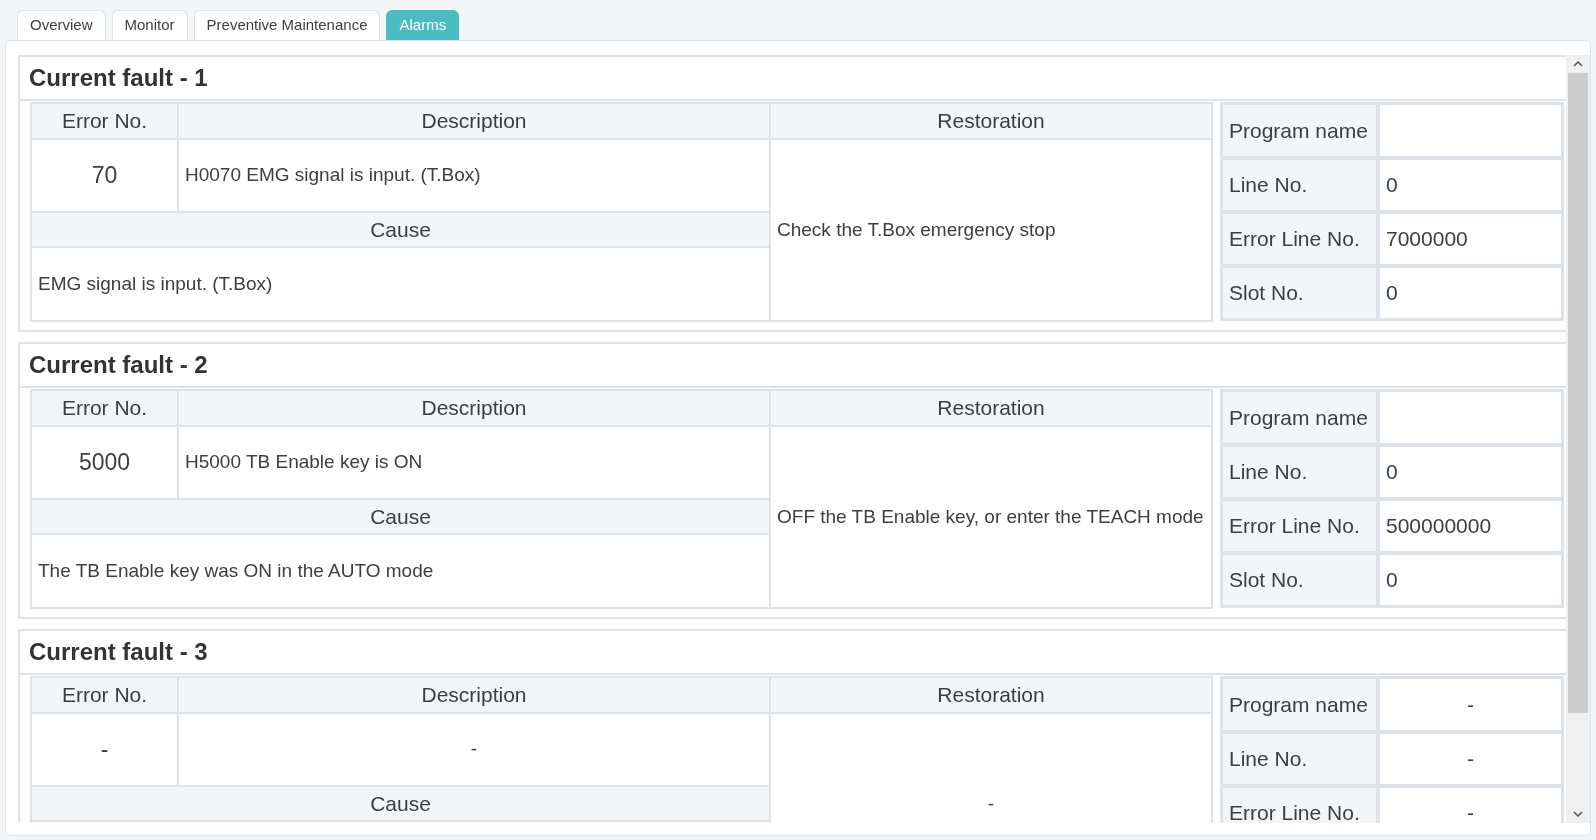 The height and width of the screenshot is (840, 1596). I want to click on restoration-cell: Check the T.Box emergency stop, so click(991, 230).